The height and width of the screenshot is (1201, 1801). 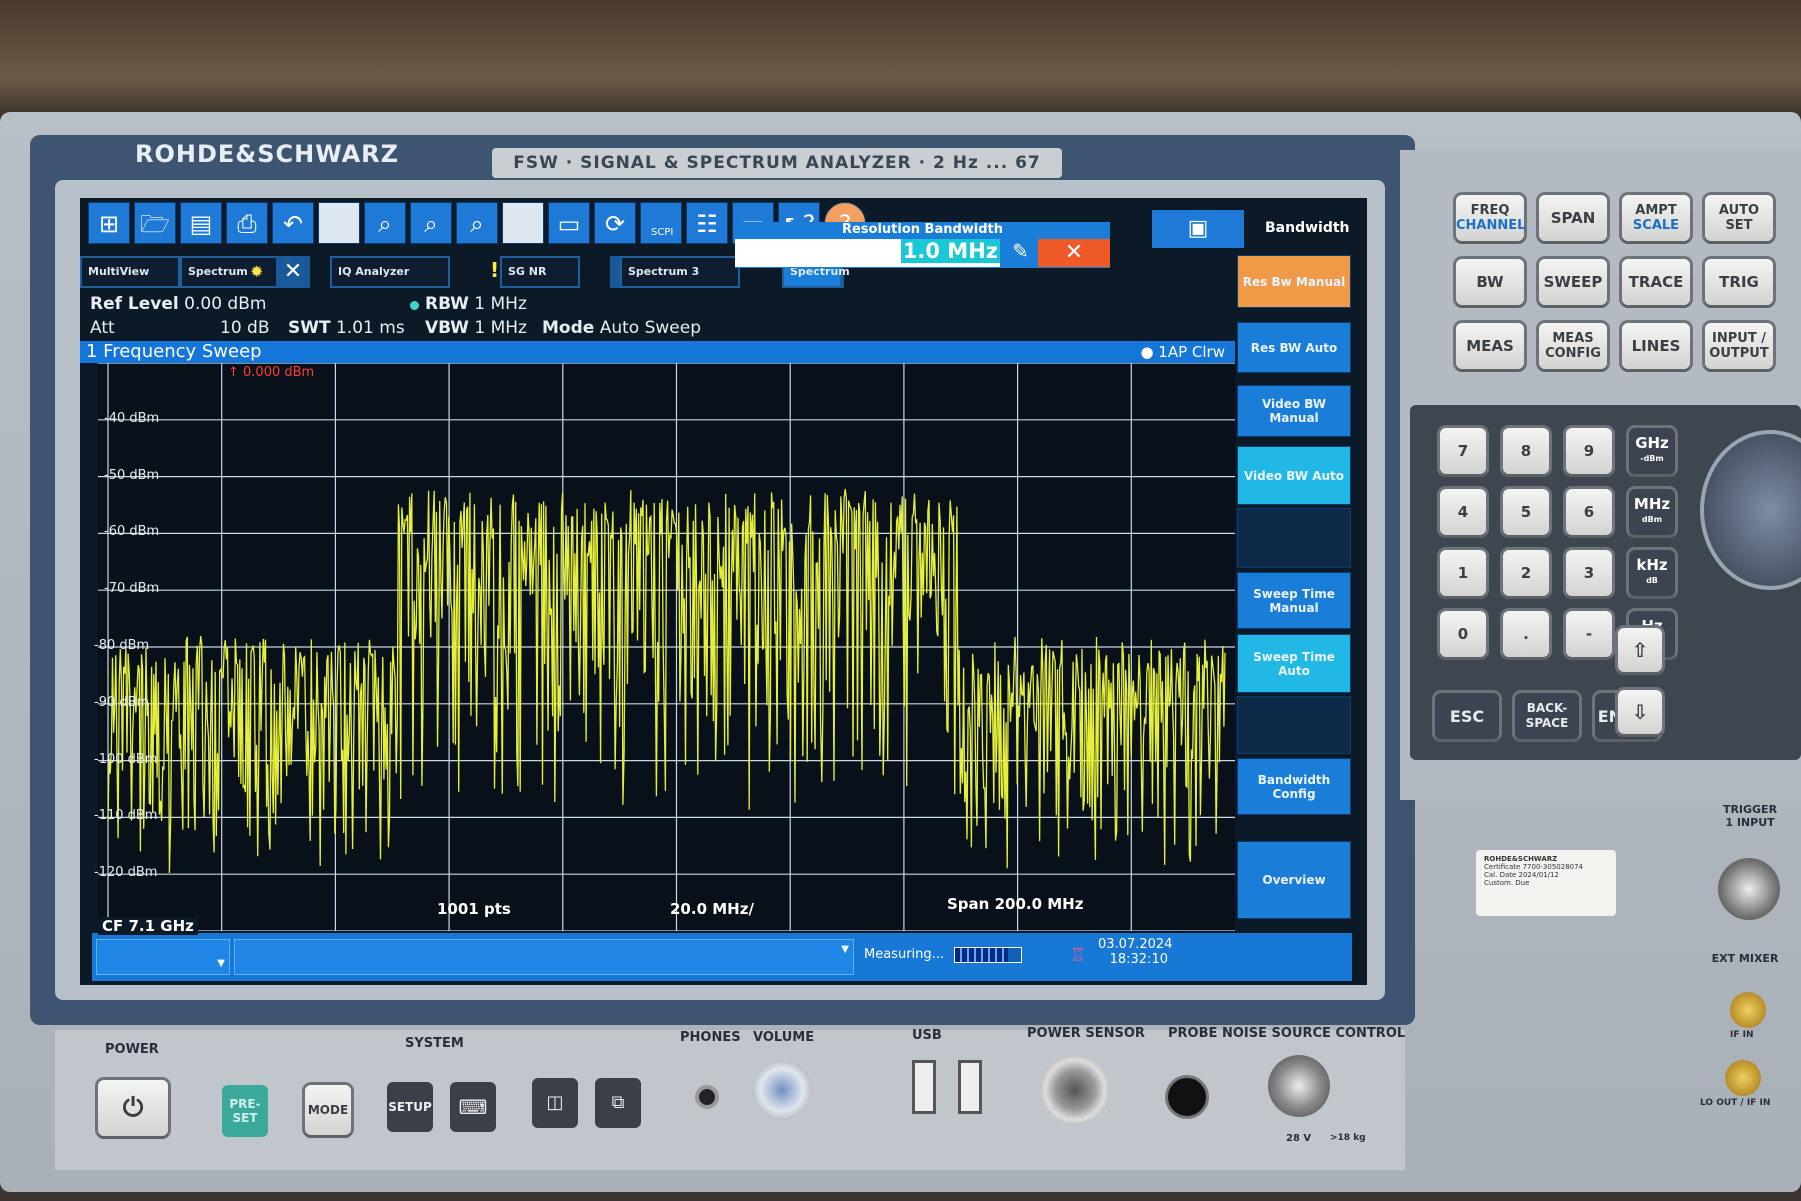 I want to click on key-label: 0, so click(x=1463, y=633).